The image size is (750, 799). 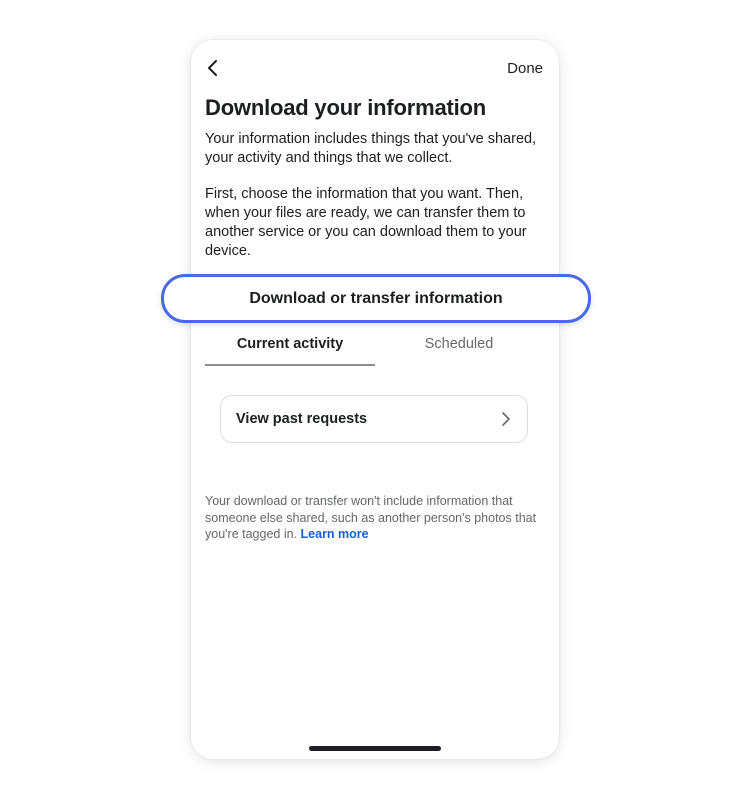 What do you see at coordinates (375, 748) in the screenshot?
I see `home-indicator` at bounding box center [375, 748].